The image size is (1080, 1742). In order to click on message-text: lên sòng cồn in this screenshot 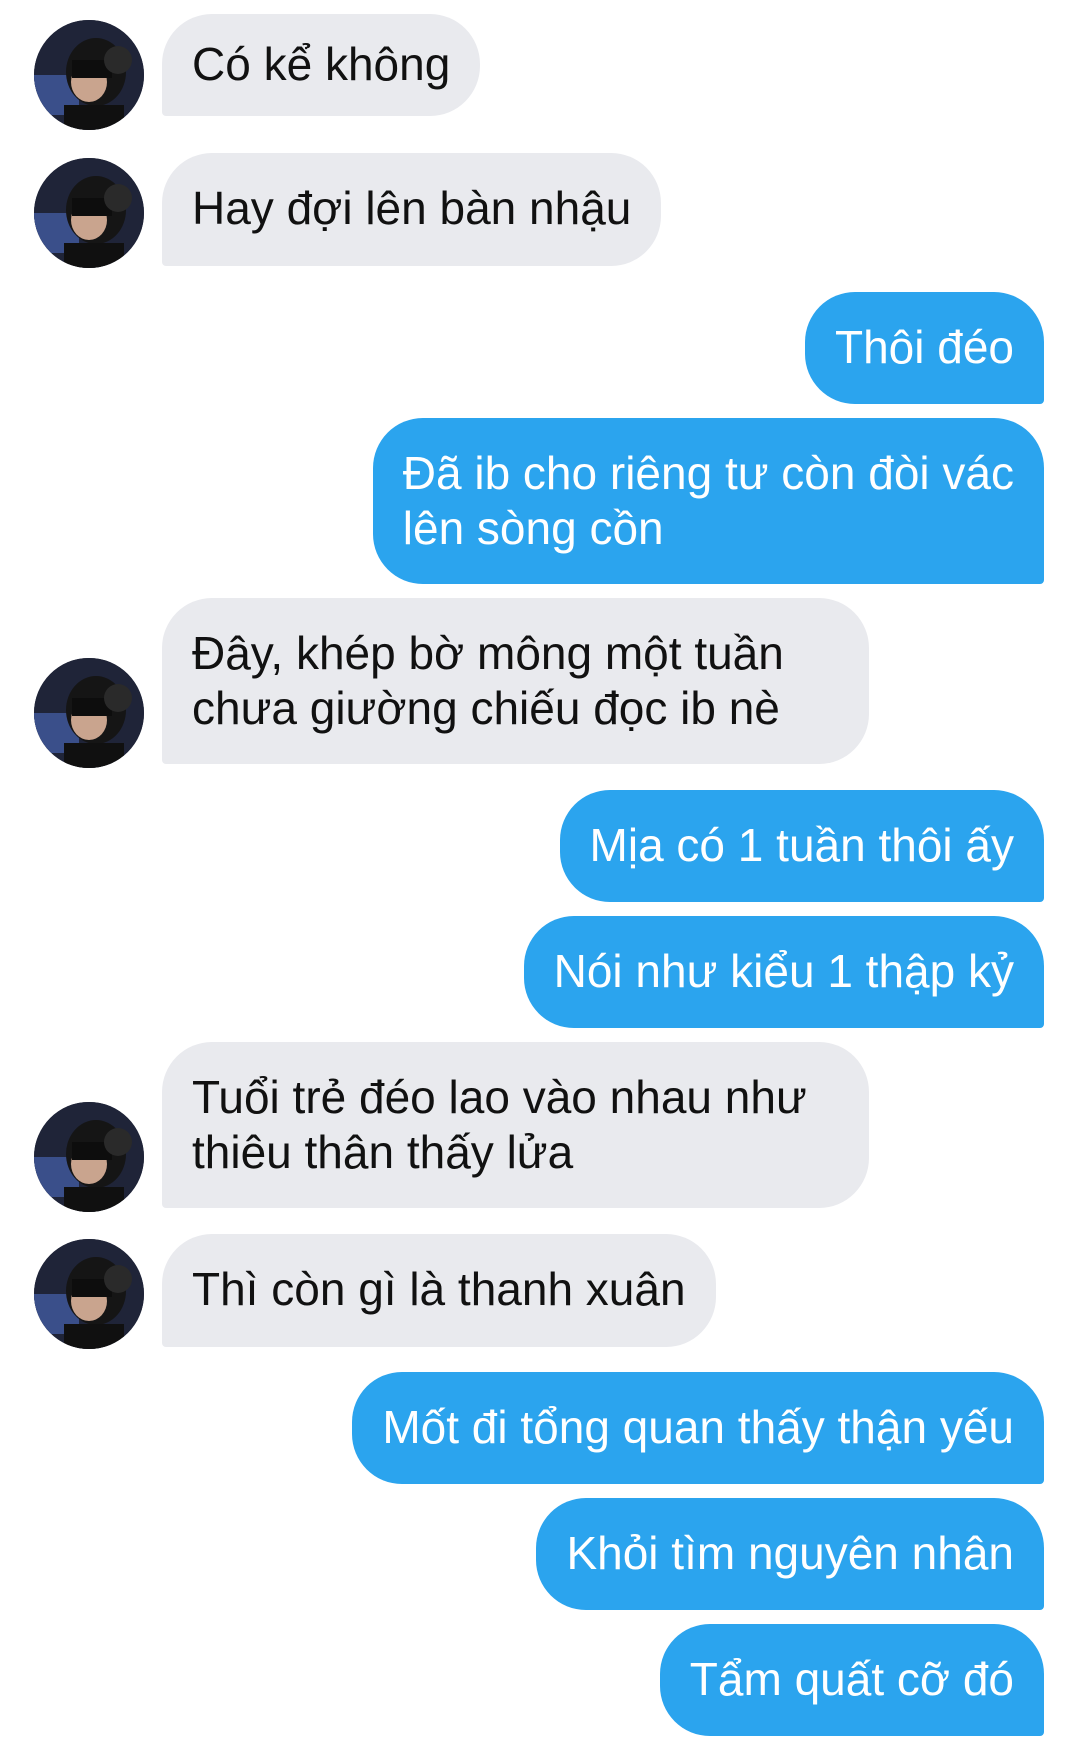, I will do `click(533, 528)`.